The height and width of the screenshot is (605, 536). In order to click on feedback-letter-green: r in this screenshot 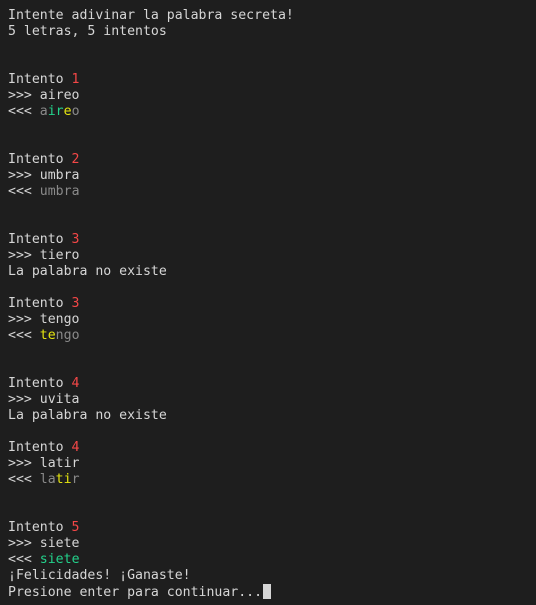, I will do `click(59, 111)`.